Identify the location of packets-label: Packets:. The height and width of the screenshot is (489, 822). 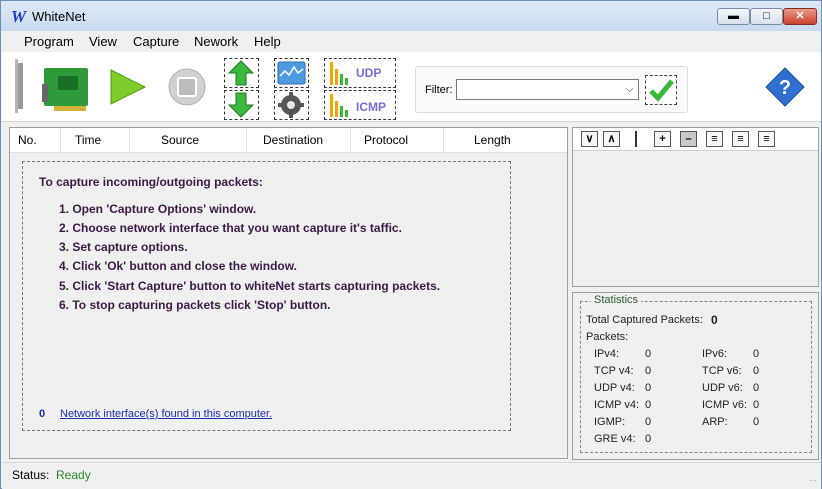
(607, 337).